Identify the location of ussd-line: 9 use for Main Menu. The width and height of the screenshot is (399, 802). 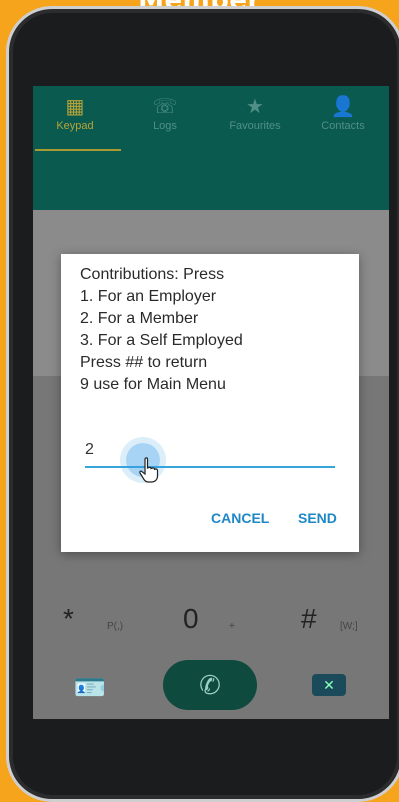
(153, 384).